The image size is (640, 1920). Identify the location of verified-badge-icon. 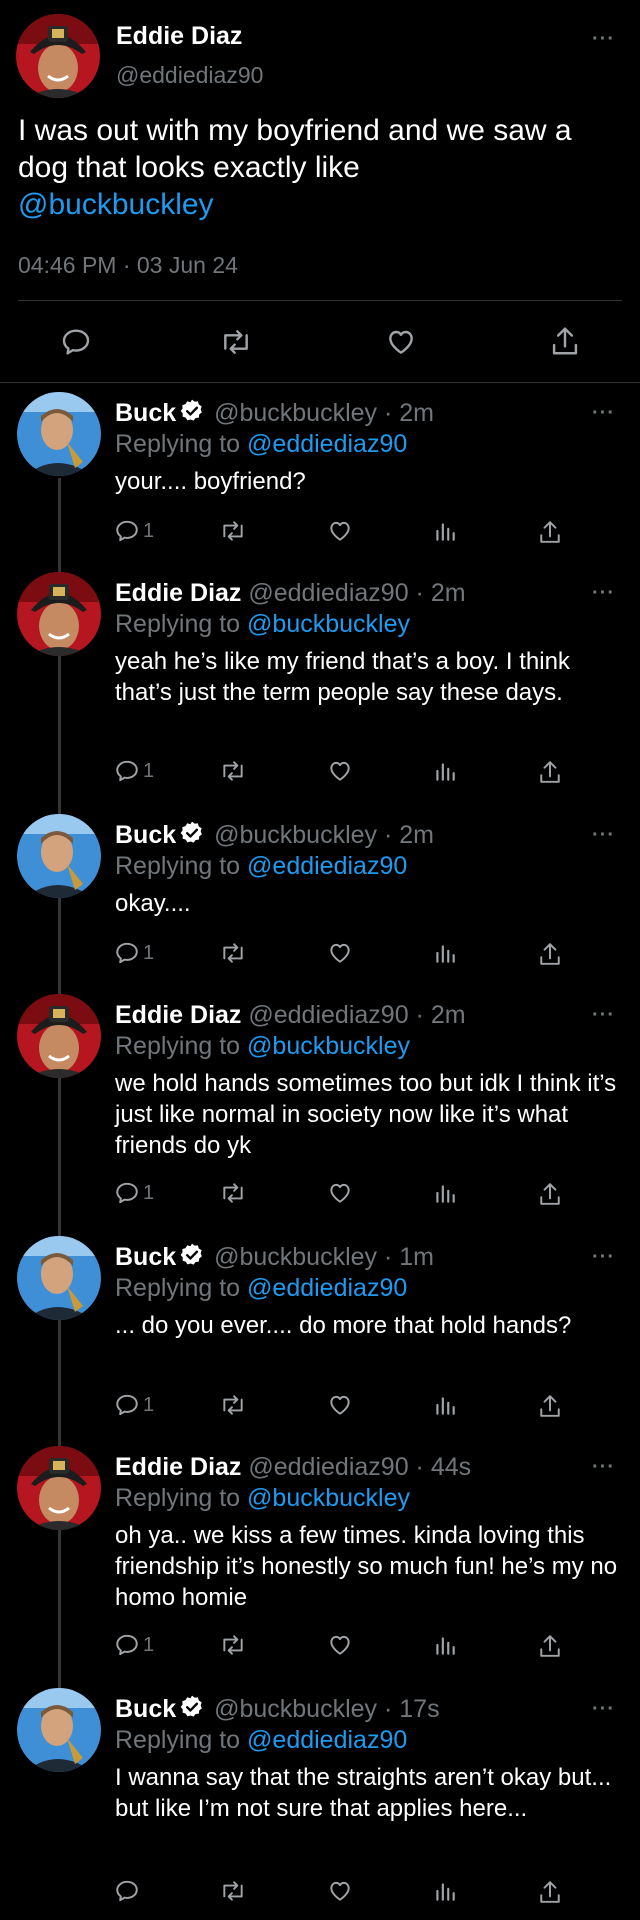
(192, 414).